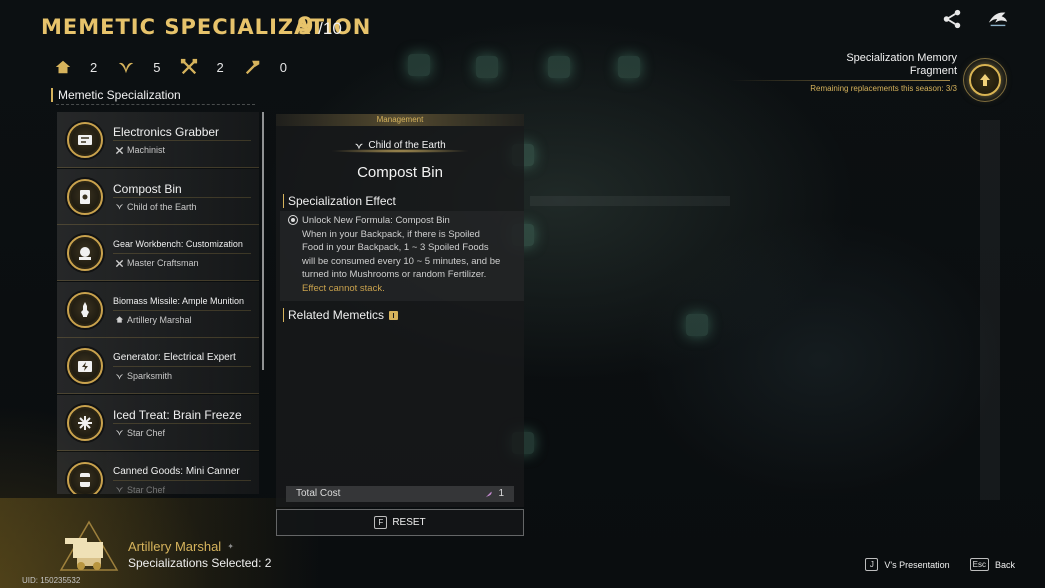 Image resolution: width=1045 pixels, height=588 pixels. Describe the element at coordinates (400, 151) in the screenshot. I see `affiliation-glow` at that location.